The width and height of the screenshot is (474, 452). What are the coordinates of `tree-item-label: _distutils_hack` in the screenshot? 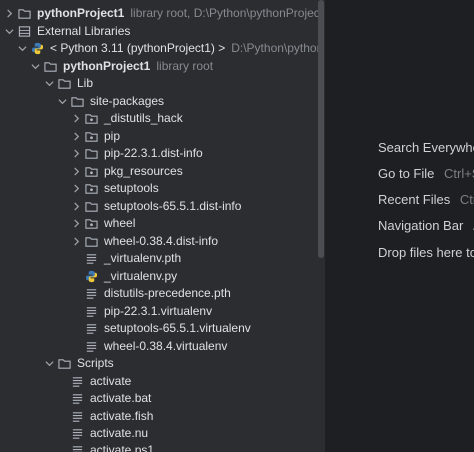 It's located at (143, 118).